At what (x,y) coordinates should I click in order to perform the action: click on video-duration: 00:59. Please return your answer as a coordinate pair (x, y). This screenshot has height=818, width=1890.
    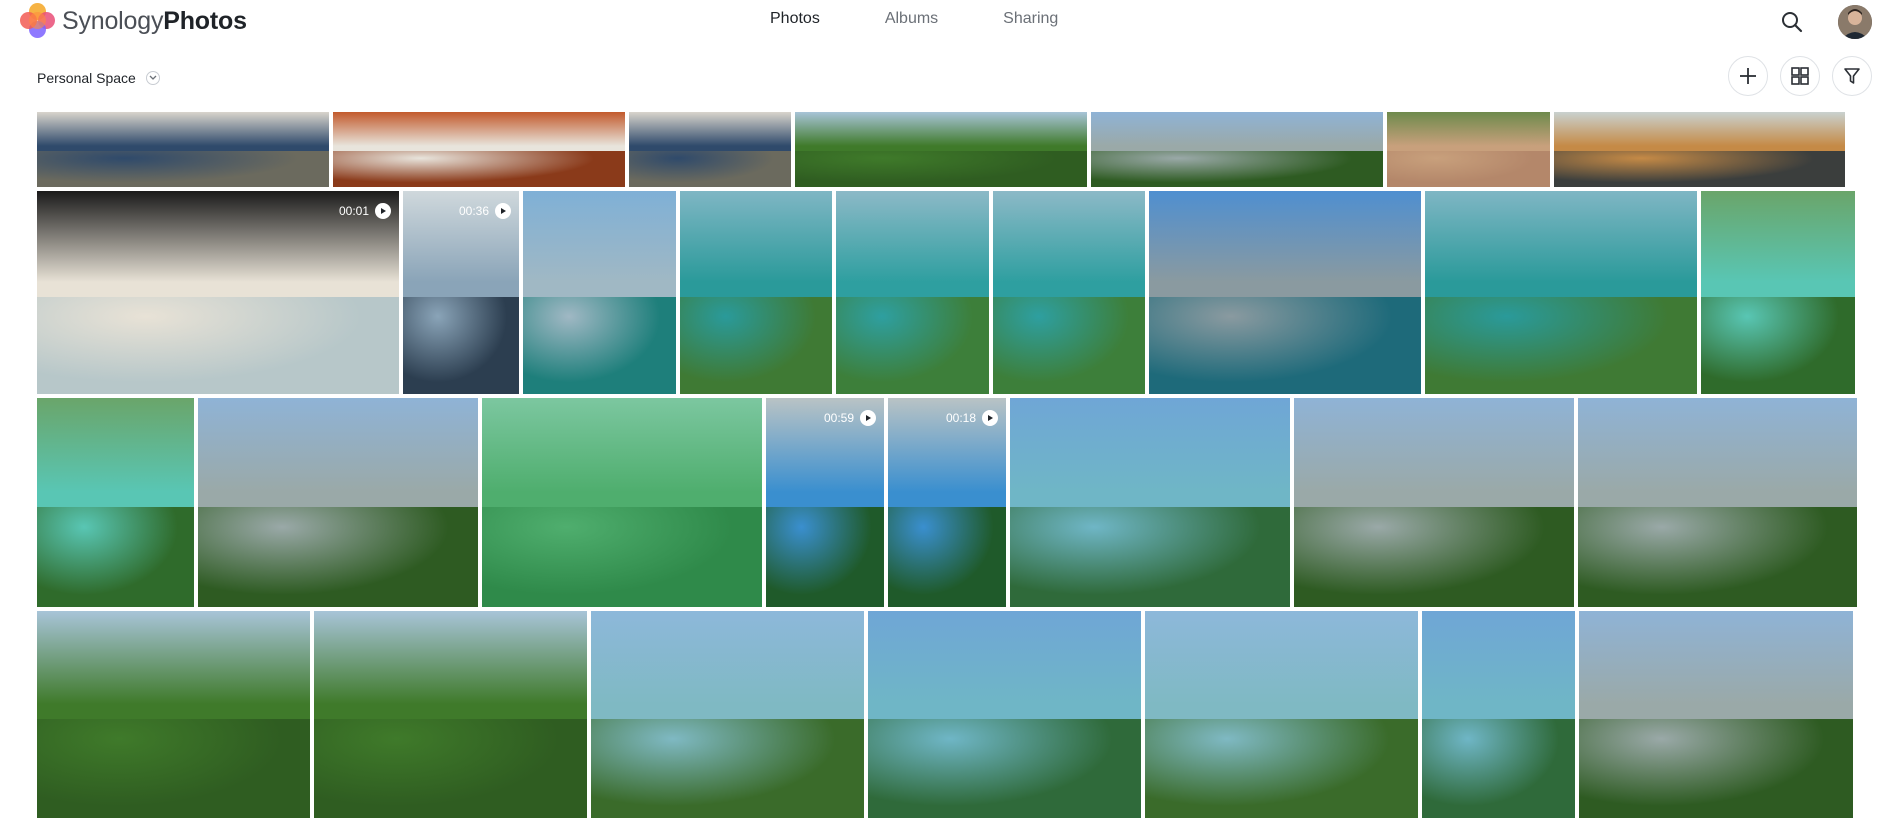
    Looking at the image, I should click on (838, 418).